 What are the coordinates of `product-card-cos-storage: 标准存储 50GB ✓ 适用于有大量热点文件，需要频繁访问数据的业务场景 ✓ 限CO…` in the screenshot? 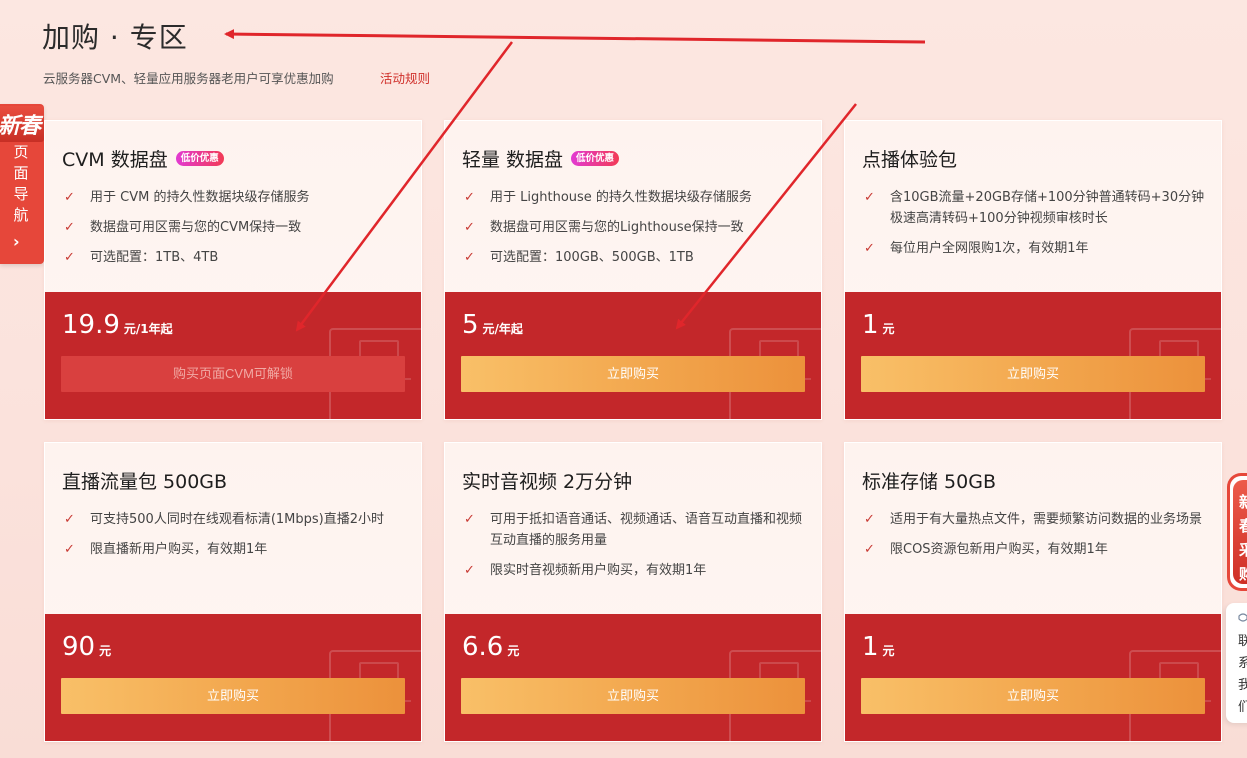 It's located at (1033, 592).